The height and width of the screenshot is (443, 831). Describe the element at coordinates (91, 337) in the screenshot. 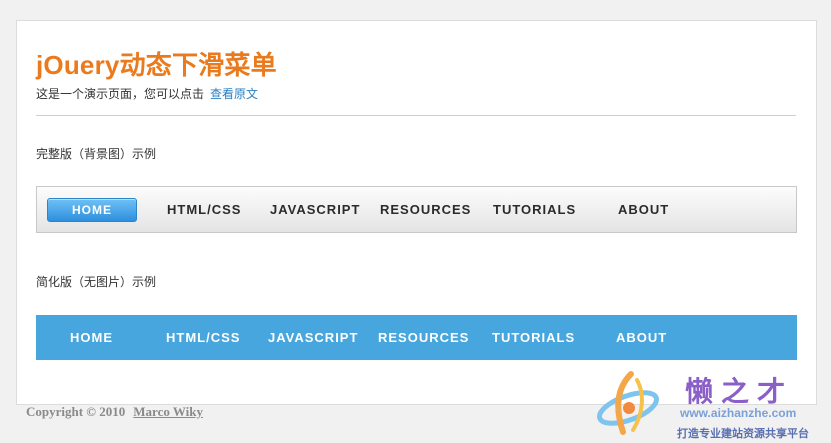

I see `simple-menu-item-home: HOME` at that location.